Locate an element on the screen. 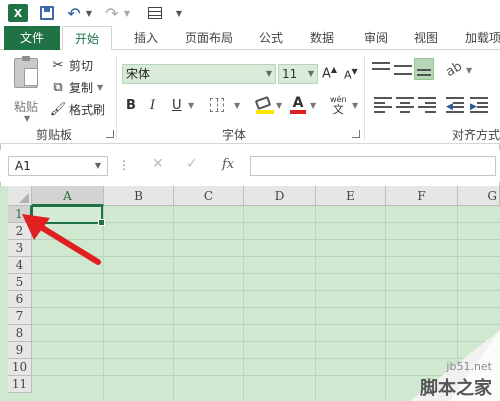 Image resolution: width=500 pixels, height=401 pixels. paste-button: 粘贴 ▼ is located at coordinates (26, 89).